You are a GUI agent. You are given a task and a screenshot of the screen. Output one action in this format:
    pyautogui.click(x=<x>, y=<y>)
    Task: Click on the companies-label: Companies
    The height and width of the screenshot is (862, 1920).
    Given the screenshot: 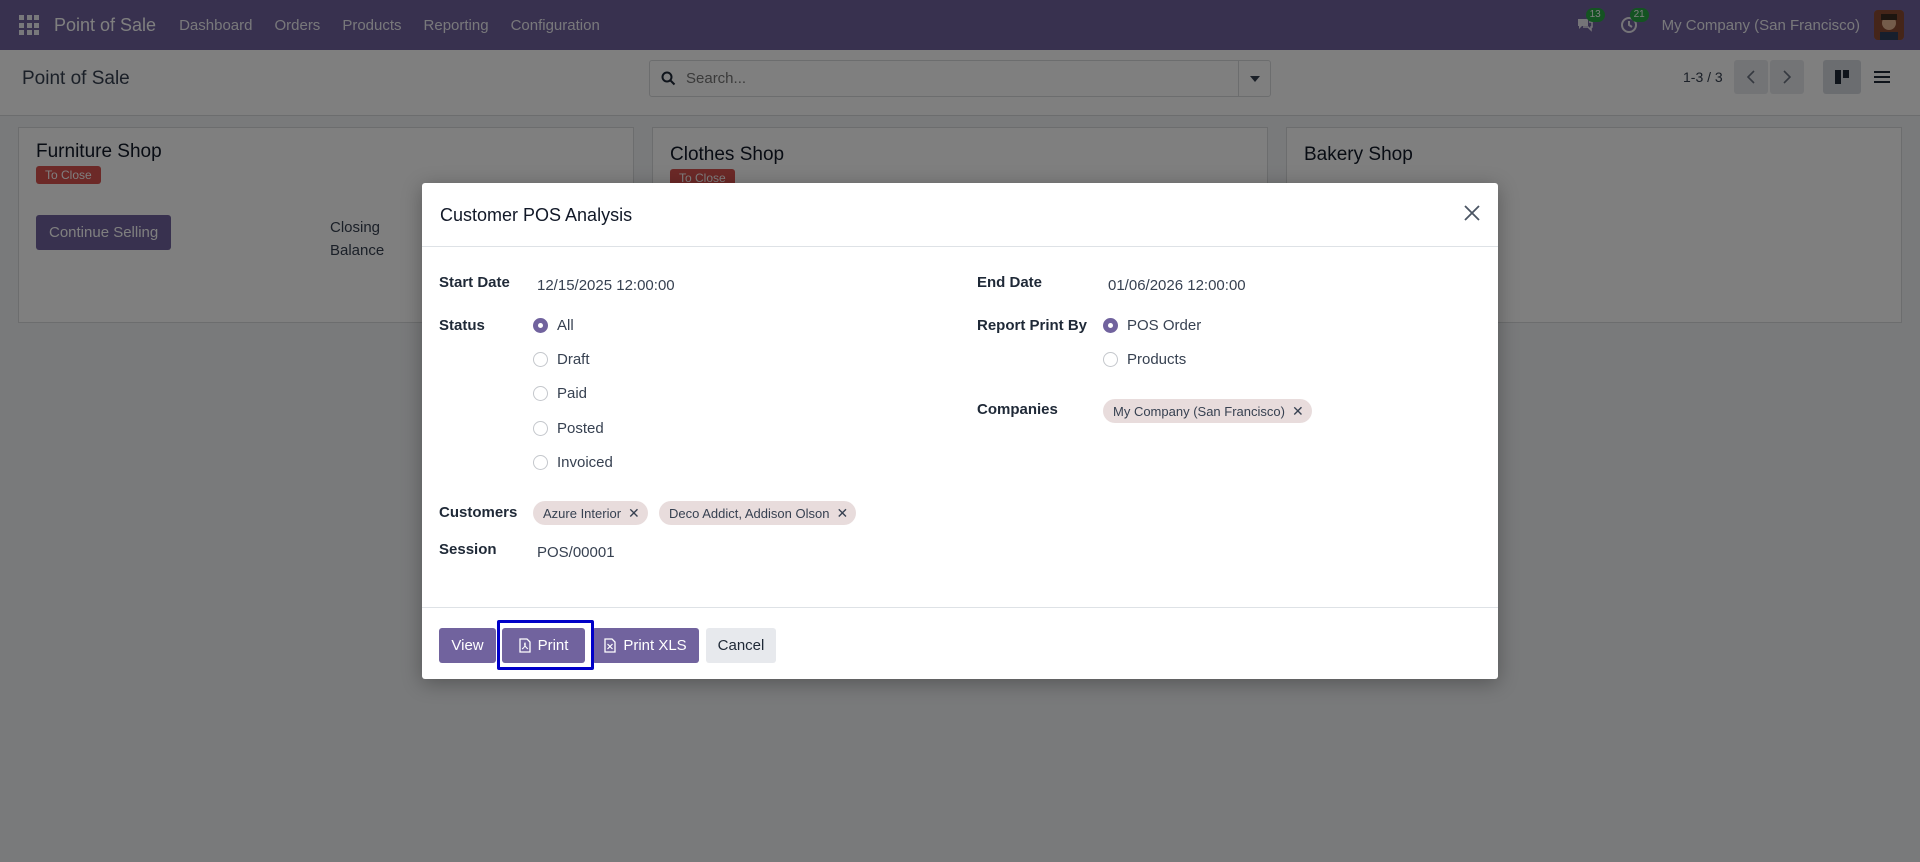 What is the action you would take?
    pyautogui.click(x=1017, y=409)
    